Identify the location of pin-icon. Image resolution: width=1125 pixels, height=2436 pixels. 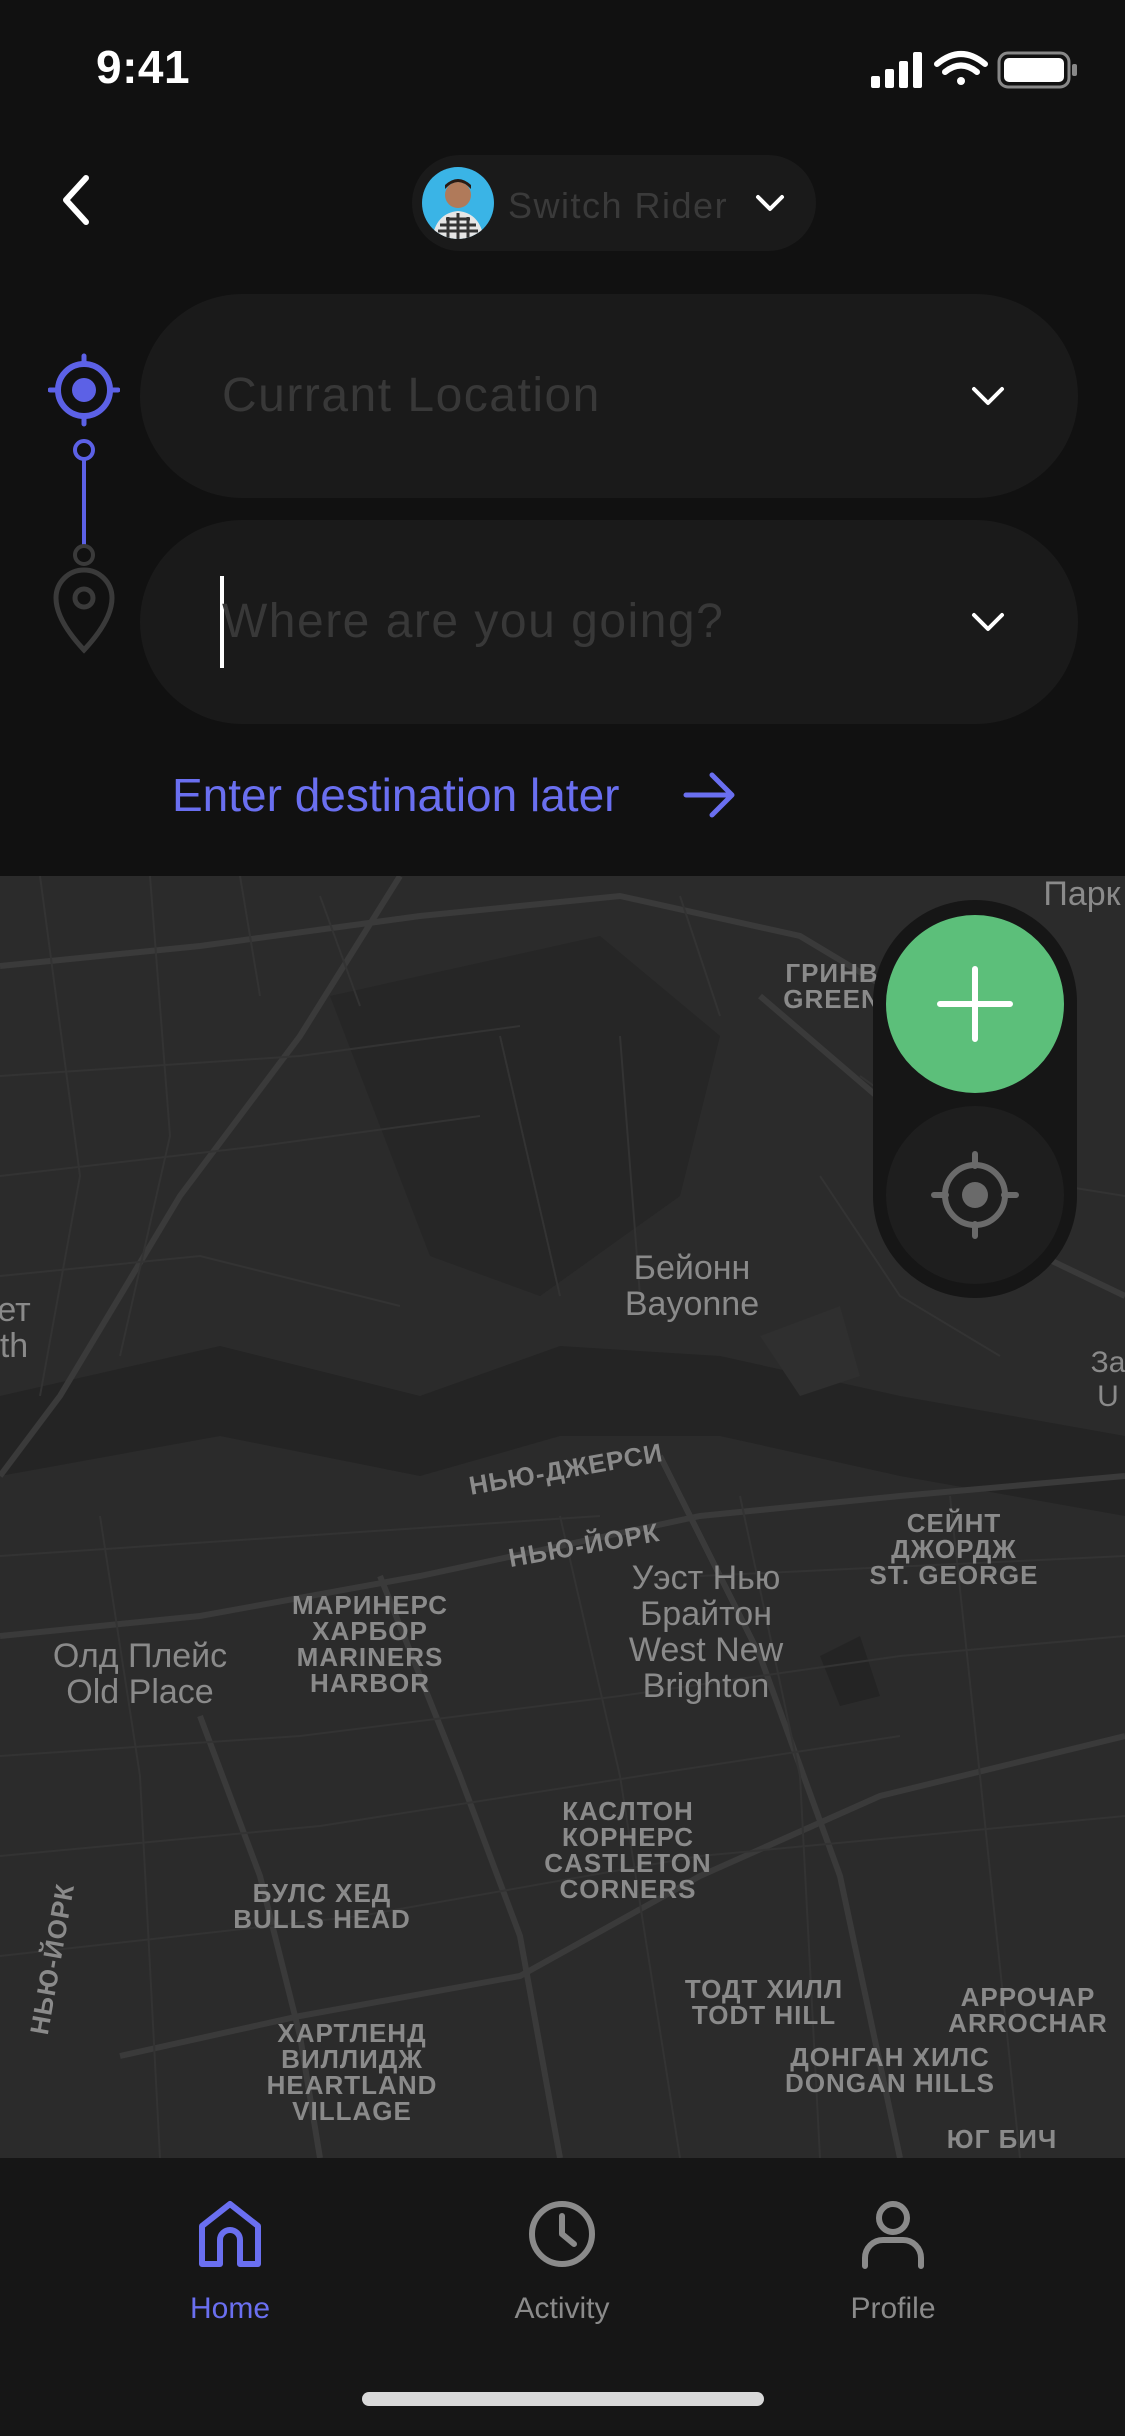
(84, 610).